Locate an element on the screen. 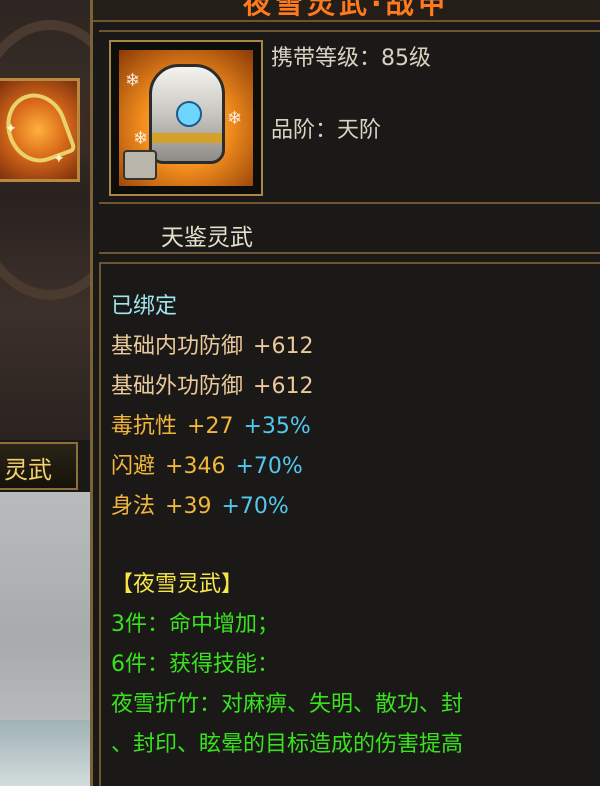 The image size is (600, 786). attribute-row: 闪避 +346 +70% is located at coordinates (207, 464).